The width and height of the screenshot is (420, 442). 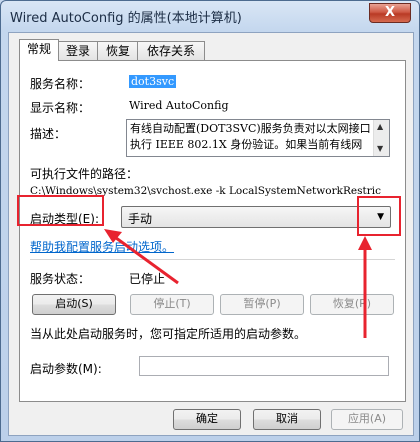 I want to click on arrowhead-dropdown, so click(x=365, y=243).